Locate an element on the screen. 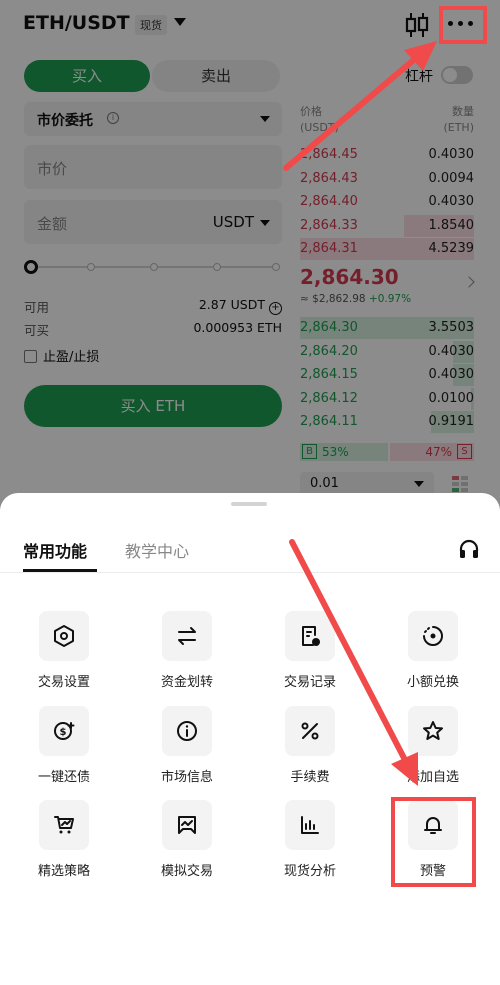  bar-chart-icon is located at coordinates (310, 825).